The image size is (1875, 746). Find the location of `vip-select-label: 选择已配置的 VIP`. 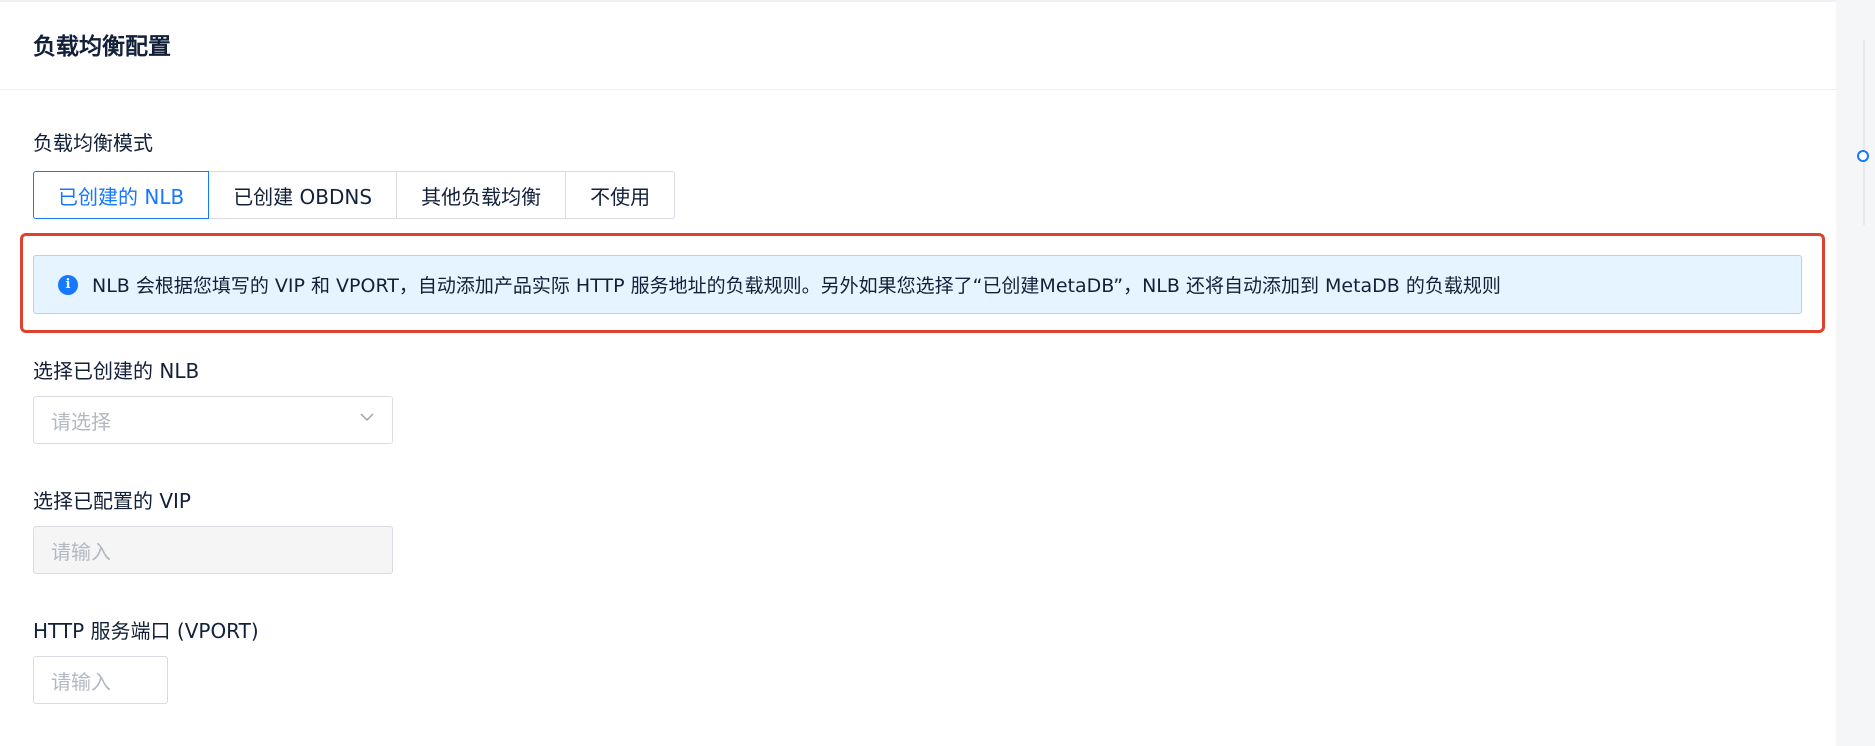

vip-select-label: 选择已配置的 VIP is located at coordinates (112, 501).